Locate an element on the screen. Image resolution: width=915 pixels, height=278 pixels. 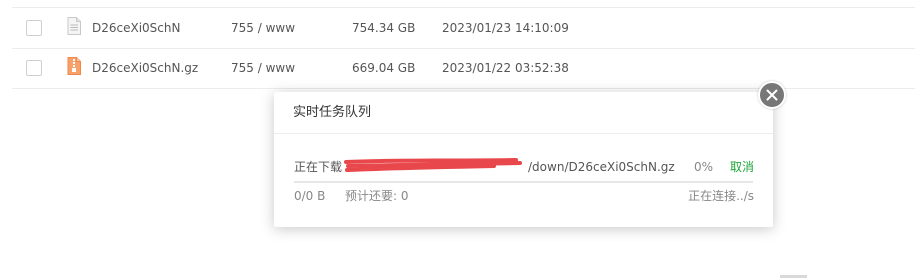
task-percent: 0% is located at coordinates (704, 167).